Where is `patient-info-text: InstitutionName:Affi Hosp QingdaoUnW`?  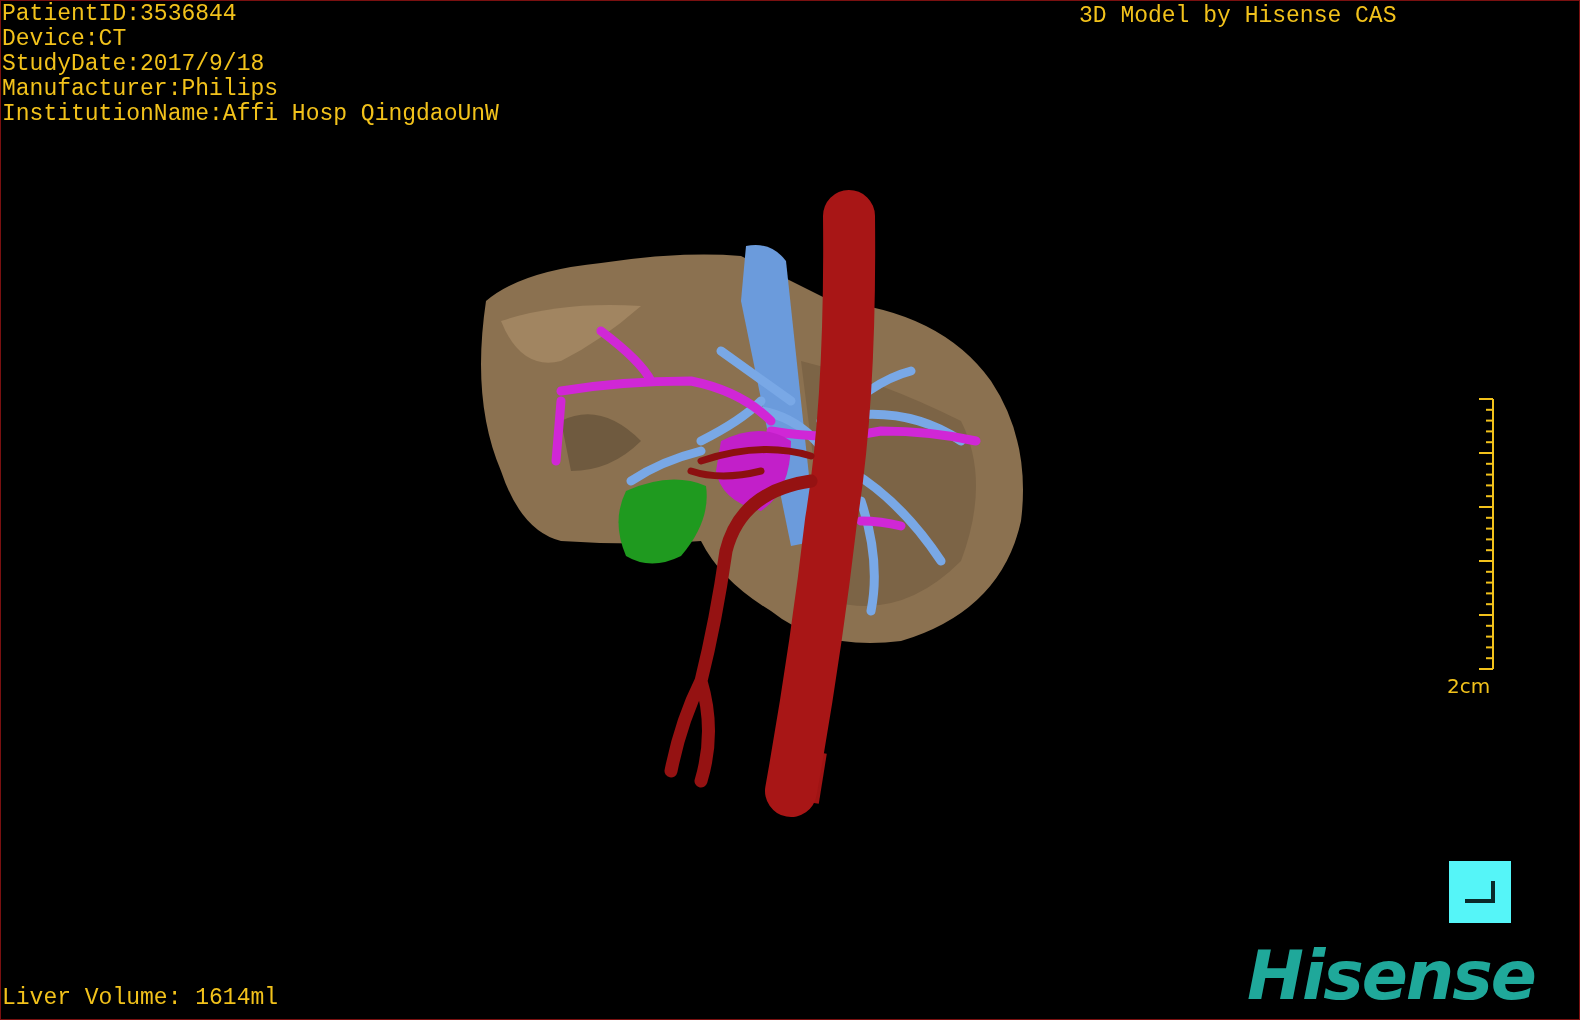 patient-info-text: InstitutionName:Affi Hosp QingdaoUnW is located at coordinates (250, 114).